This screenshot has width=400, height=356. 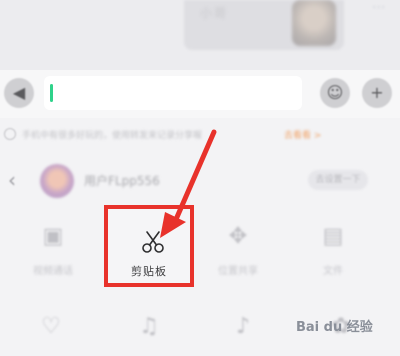 What do you see at coordinates (338, 180) in the screenshot?
I see `account-settings-tag: 去设置一下` at bounding box center [338, 180].